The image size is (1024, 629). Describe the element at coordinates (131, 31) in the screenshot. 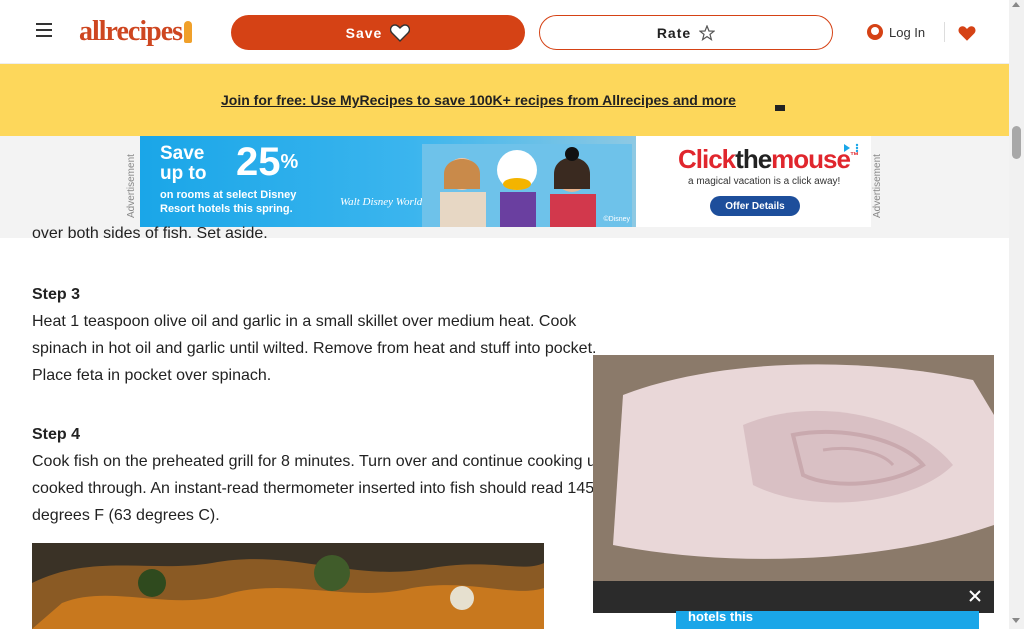

I see `logo-text: allrecipes` at that location.